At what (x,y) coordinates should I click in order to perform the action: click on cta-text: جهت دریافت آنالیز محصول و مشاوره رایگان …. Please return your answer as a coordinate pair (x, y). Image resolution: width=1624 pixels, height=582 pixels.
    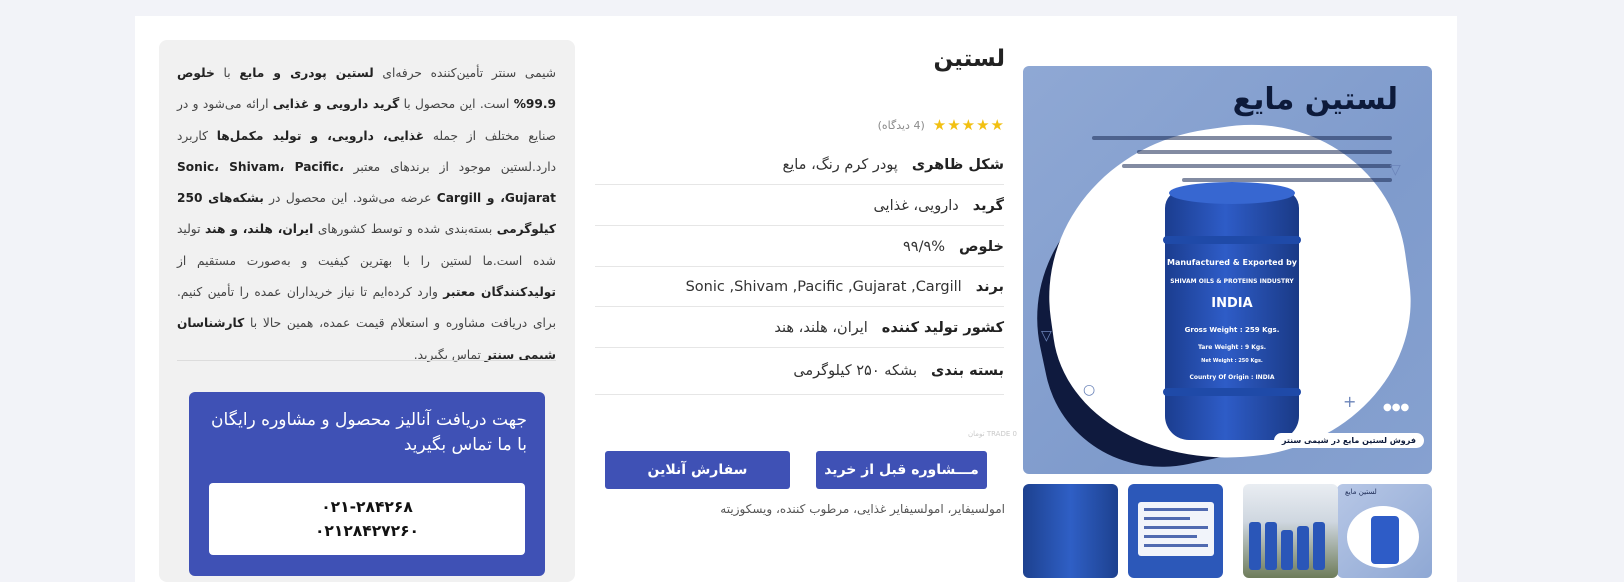
    Looking at the image, I should click on (369, 432).